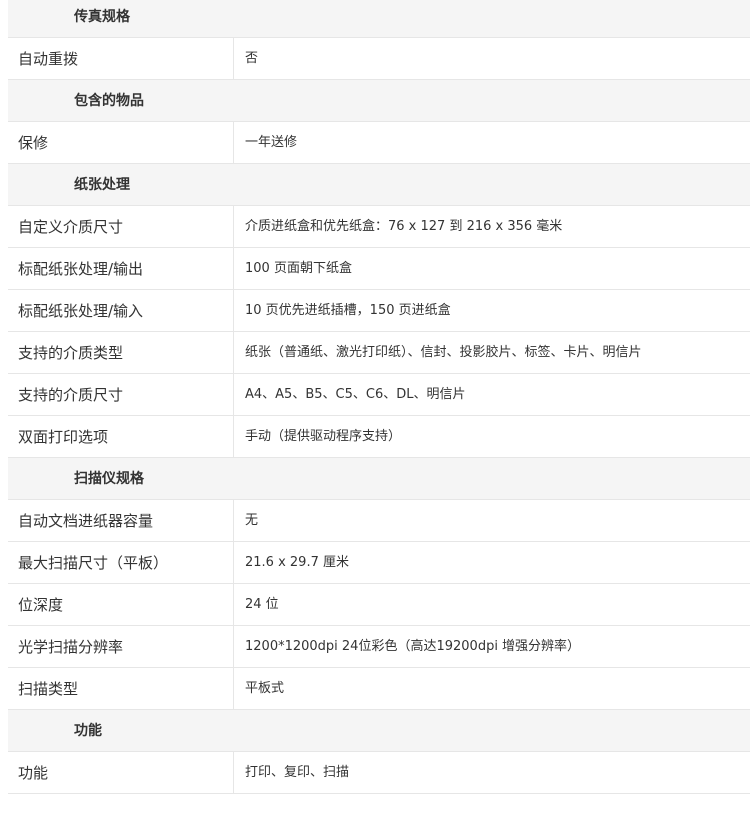 Image resolution: width=750 pixels, height=826 pixels. What do you see at coordinates (379, 143) in the screenshot?
I see `table-row: 保修 一年送修` at bounding box center [379, 143].